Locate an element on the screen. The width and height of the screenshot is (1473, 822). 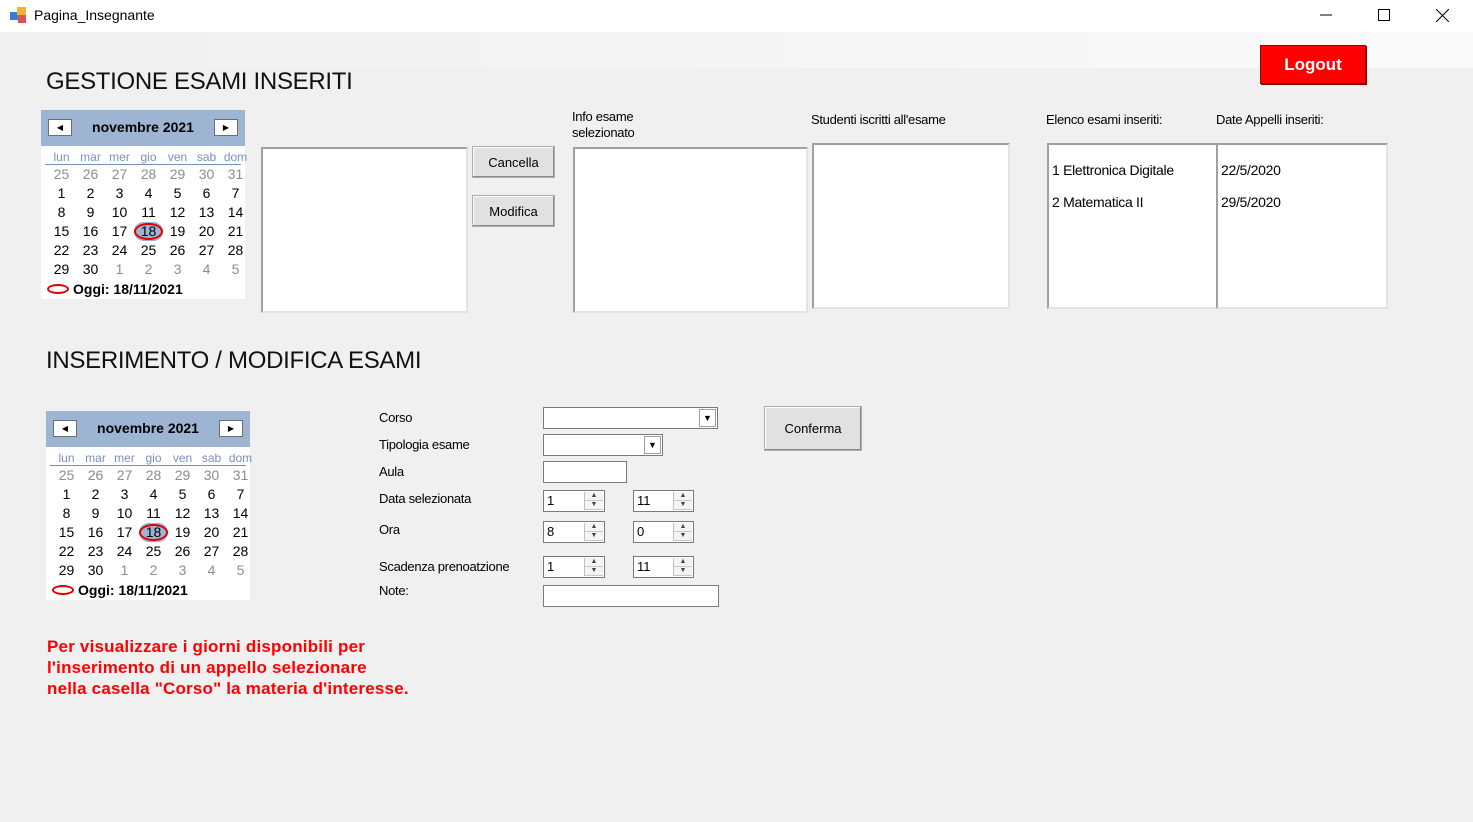
note-input is located at coordinates (631, 596).